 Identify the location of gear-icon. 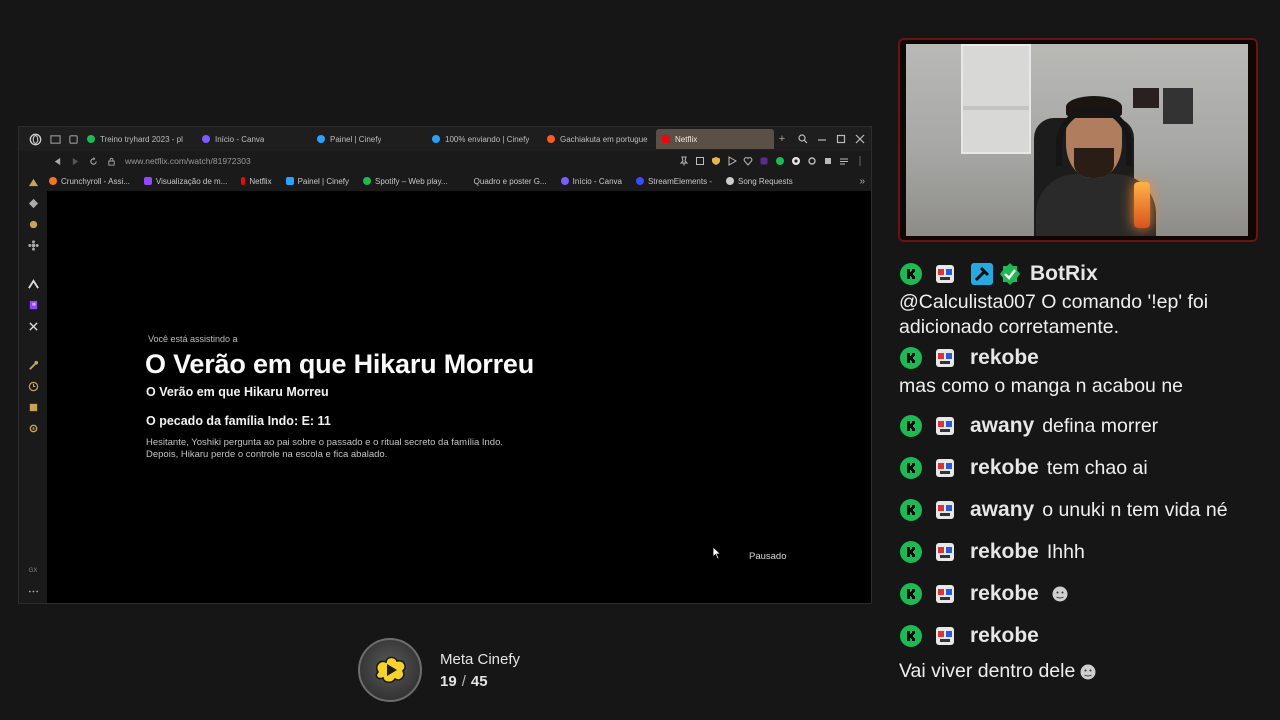
(812, 161).